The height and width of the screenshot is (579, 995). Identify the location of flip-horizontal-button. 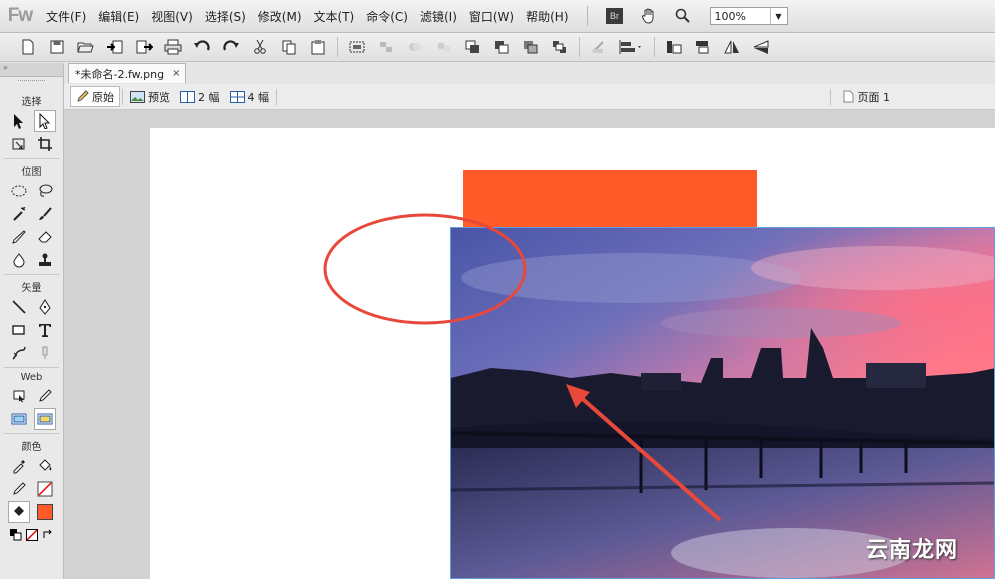
(731, 47).